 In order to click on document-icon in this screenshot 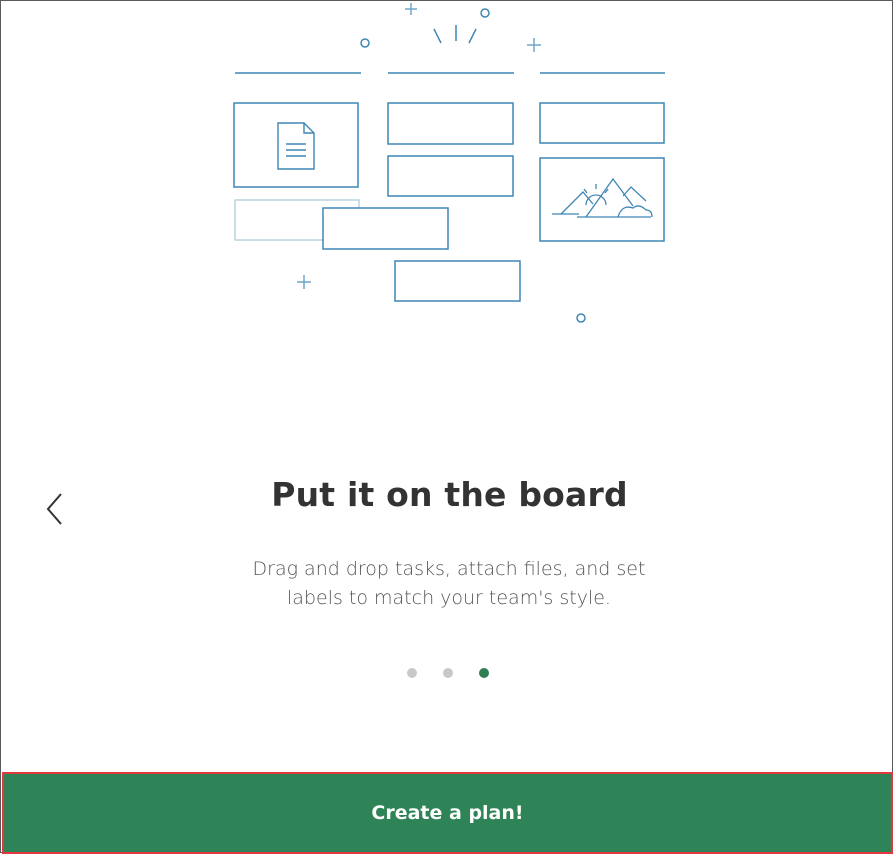, I will do `click(296, 146)`.